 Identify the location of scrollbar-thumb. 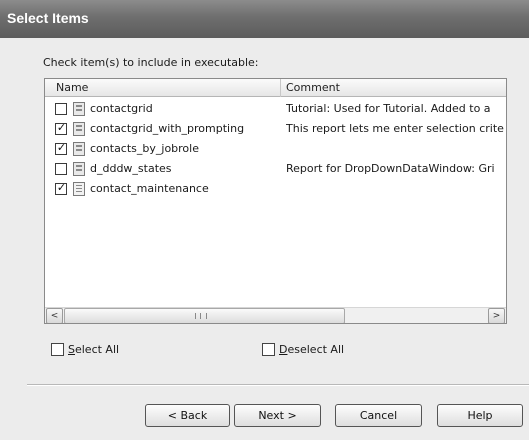
(204, 315).